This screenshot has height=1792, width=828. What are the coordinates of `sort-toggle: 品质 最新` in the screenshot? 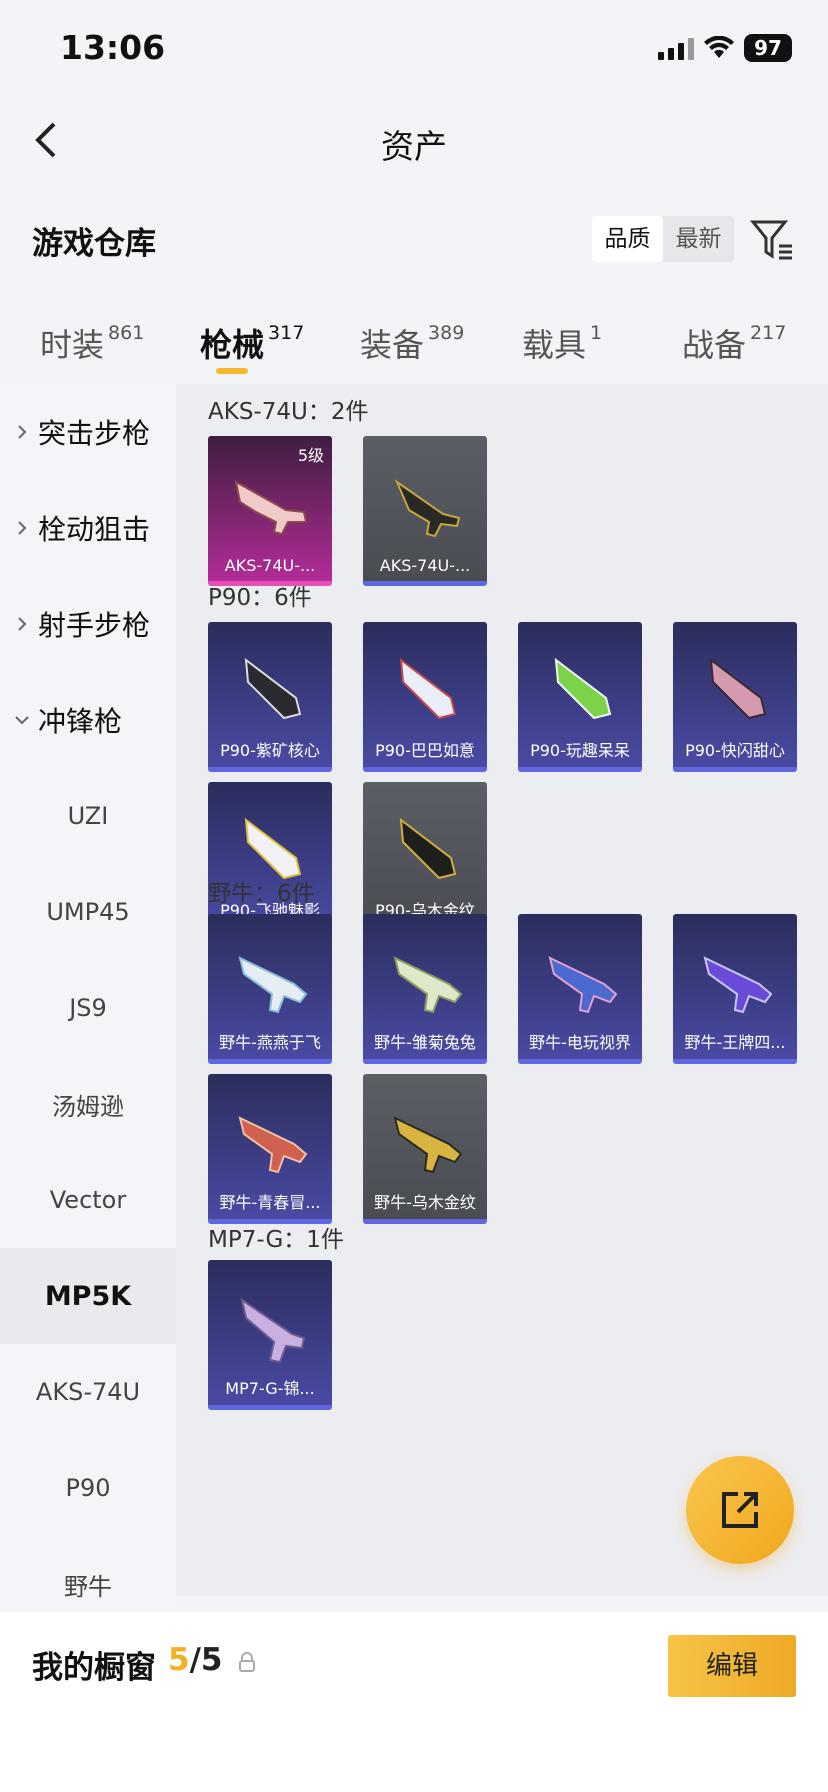 It's located at (663, 239).